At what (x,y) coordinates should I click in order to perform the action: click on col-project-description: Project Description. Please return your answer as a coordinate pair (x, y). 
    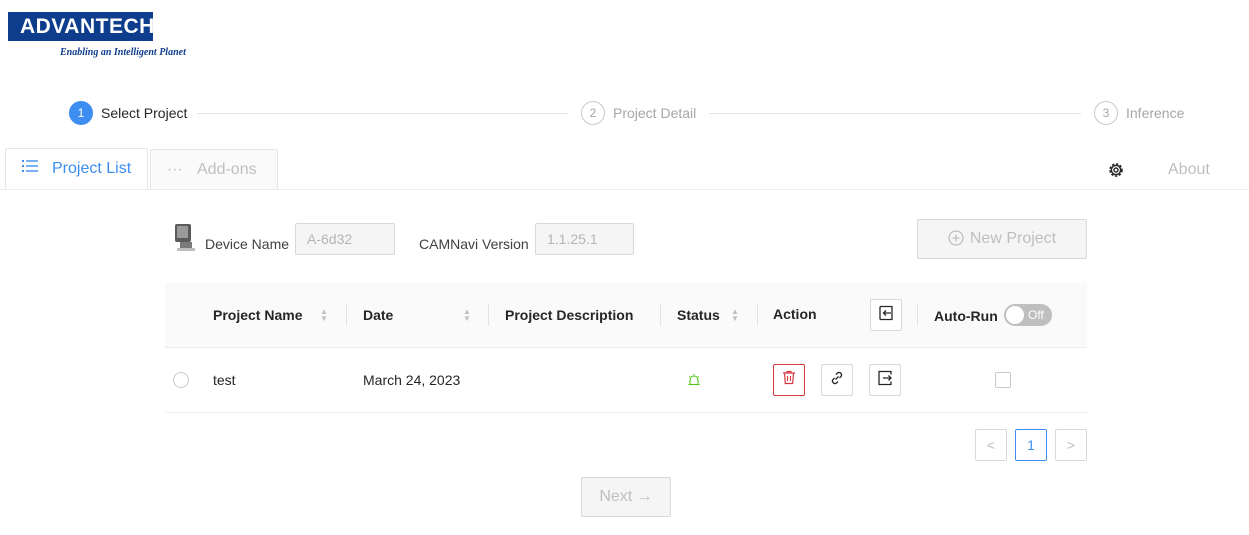
    Looking at the image, I should click on (569, 315).